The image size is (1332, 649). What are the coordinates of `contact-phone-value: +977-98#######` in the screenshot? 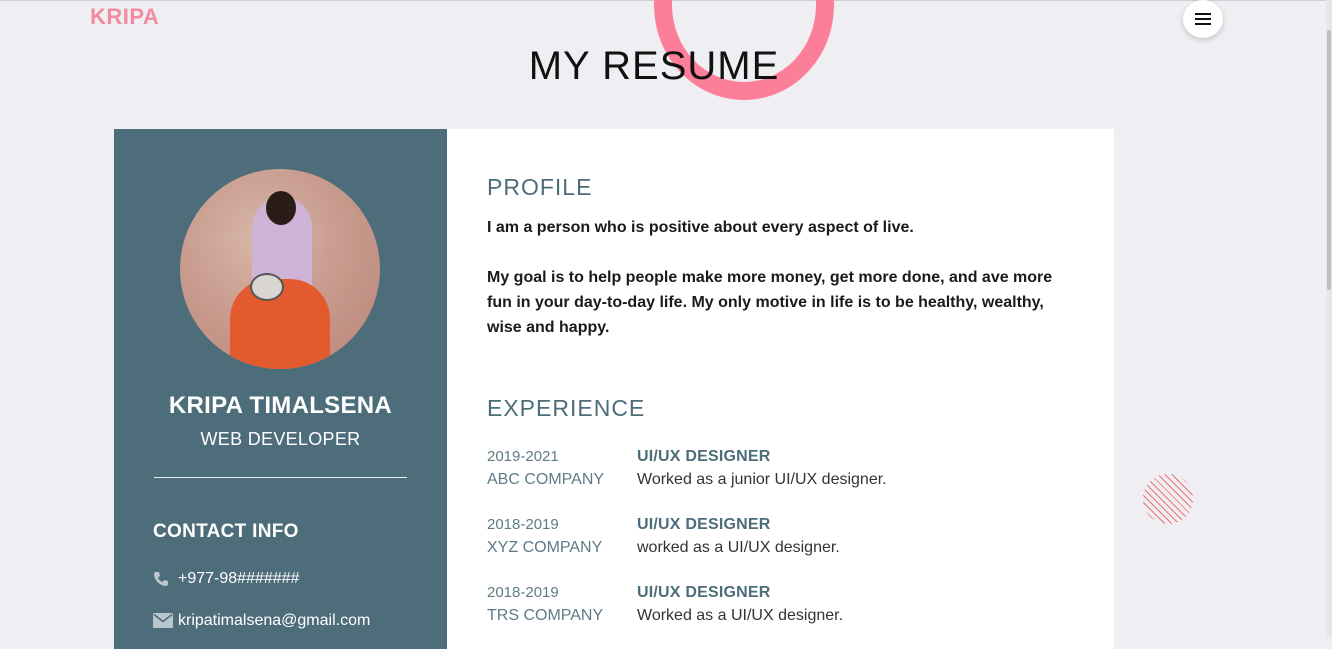 It's located at (239, 578).